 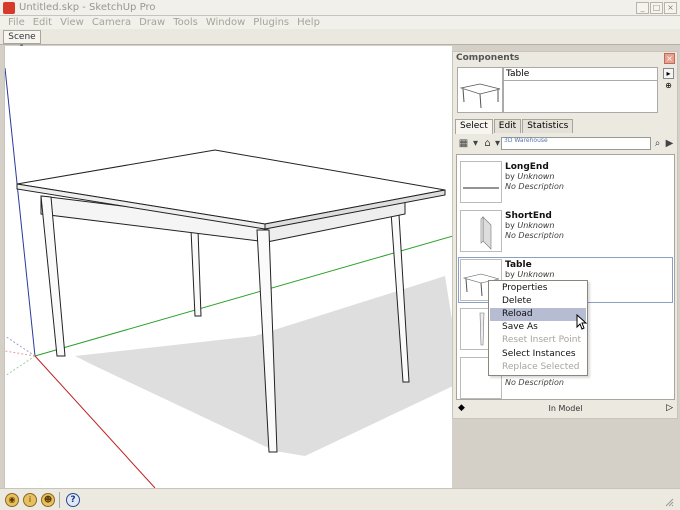 I want to click on window-title: Untitled.skp - SketchUp Pro, so click(x=87, y=7).